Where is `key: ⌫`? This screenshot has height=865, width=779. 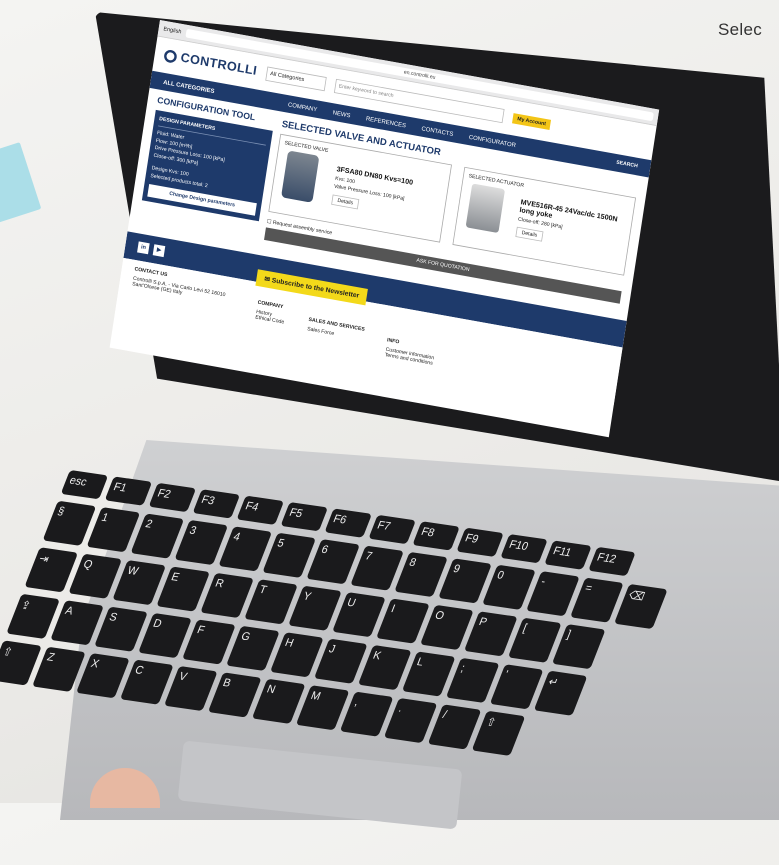
key: ⌫ is located at coordinates (641, 606).